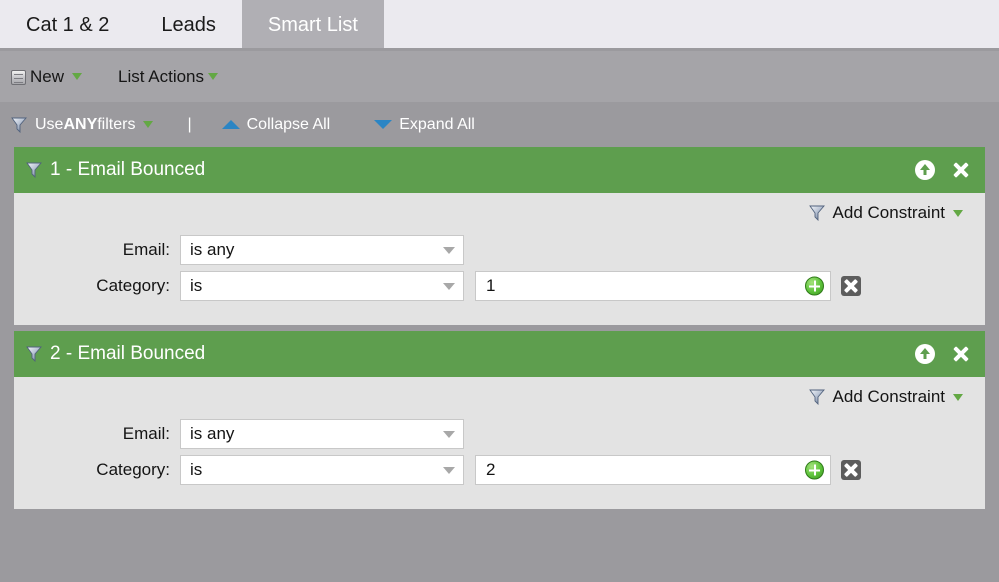 The width and height of the screenshot is (999, 582). Describe the element at coordinates (161, 76) in the screenshot. I see `list-actions-label: List Actions` at that location.